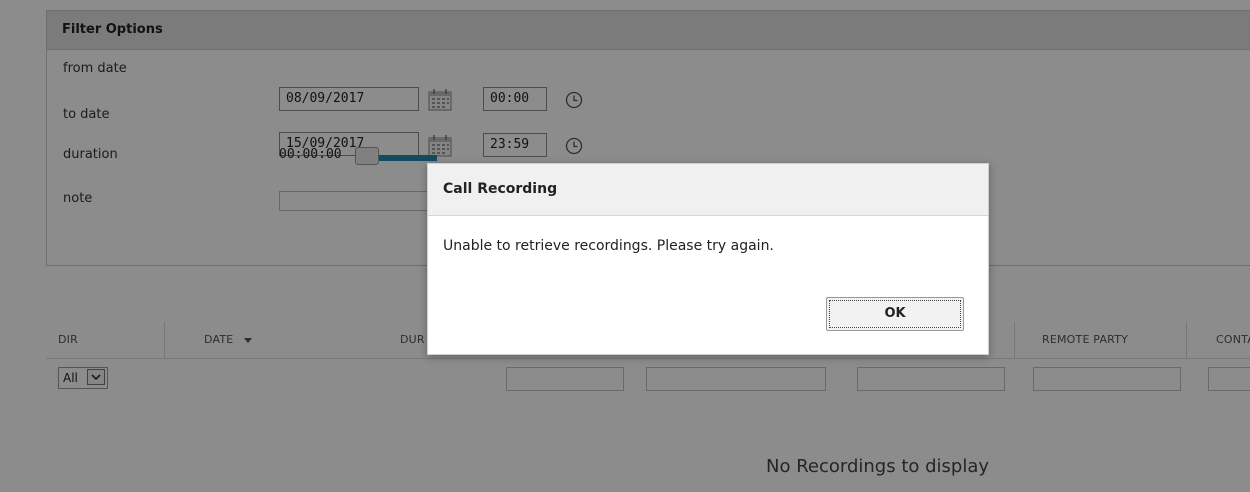 Image resolution: width=1250 pixels, height=492 pixels. I want to click on dialog-title: Call Recording, so click(708, 190).